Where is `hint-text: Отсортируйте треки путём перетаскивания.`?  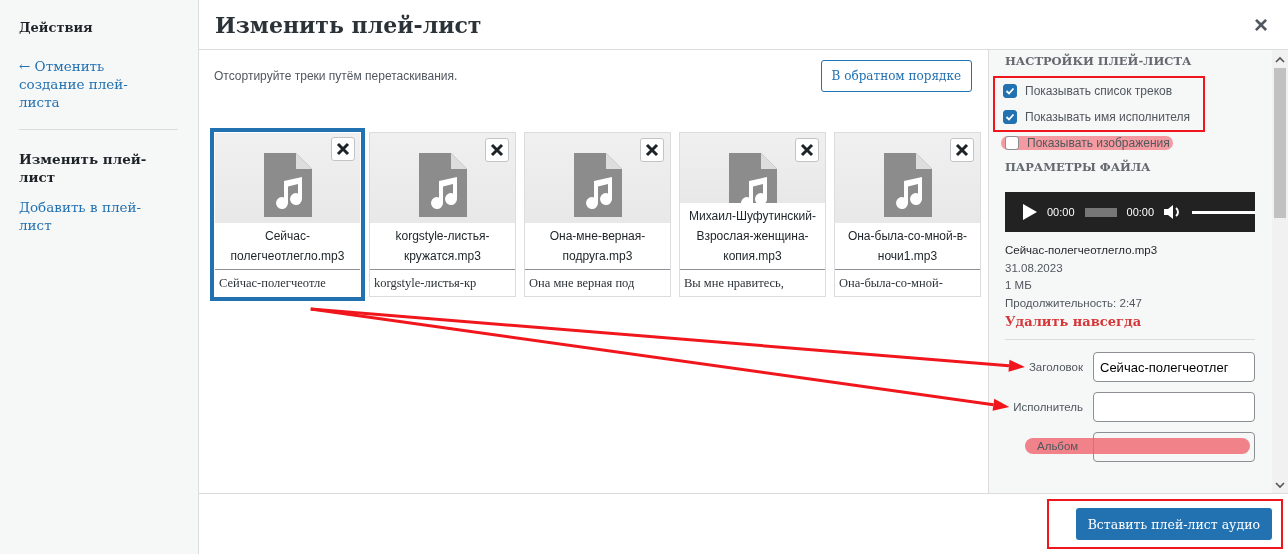
hint-text: Отсортируйте треки путём перетаскивания. is located at coordinates (336, 76).